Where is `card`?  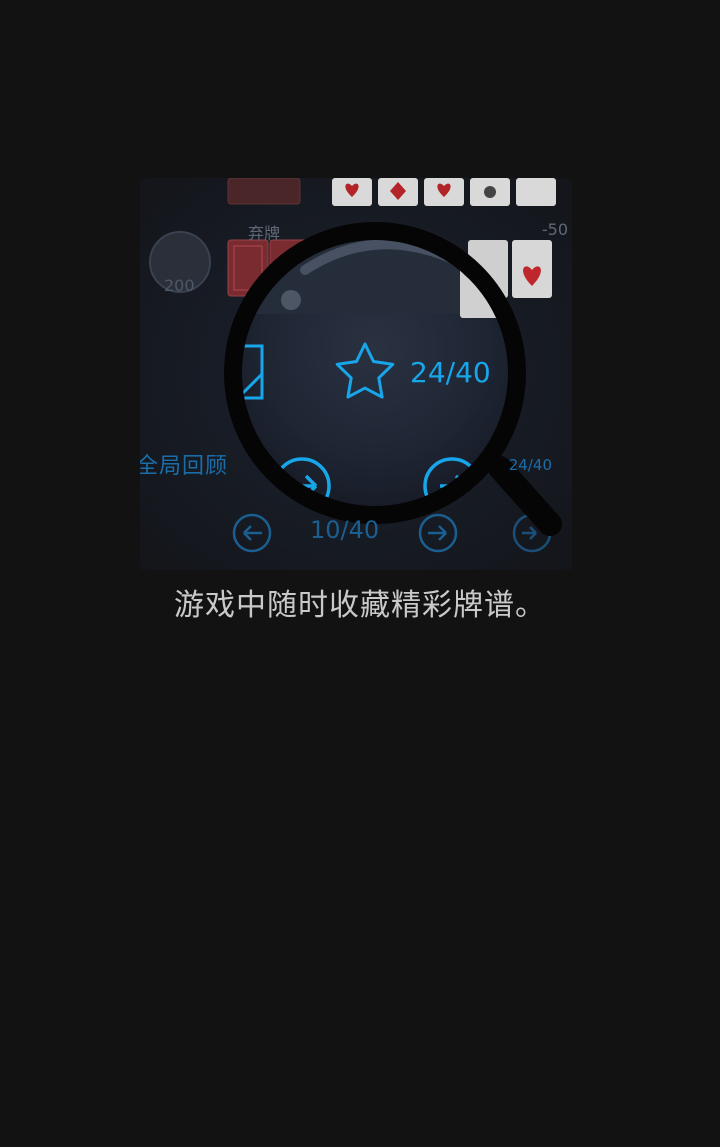 card is located at coordinates (532, 269).